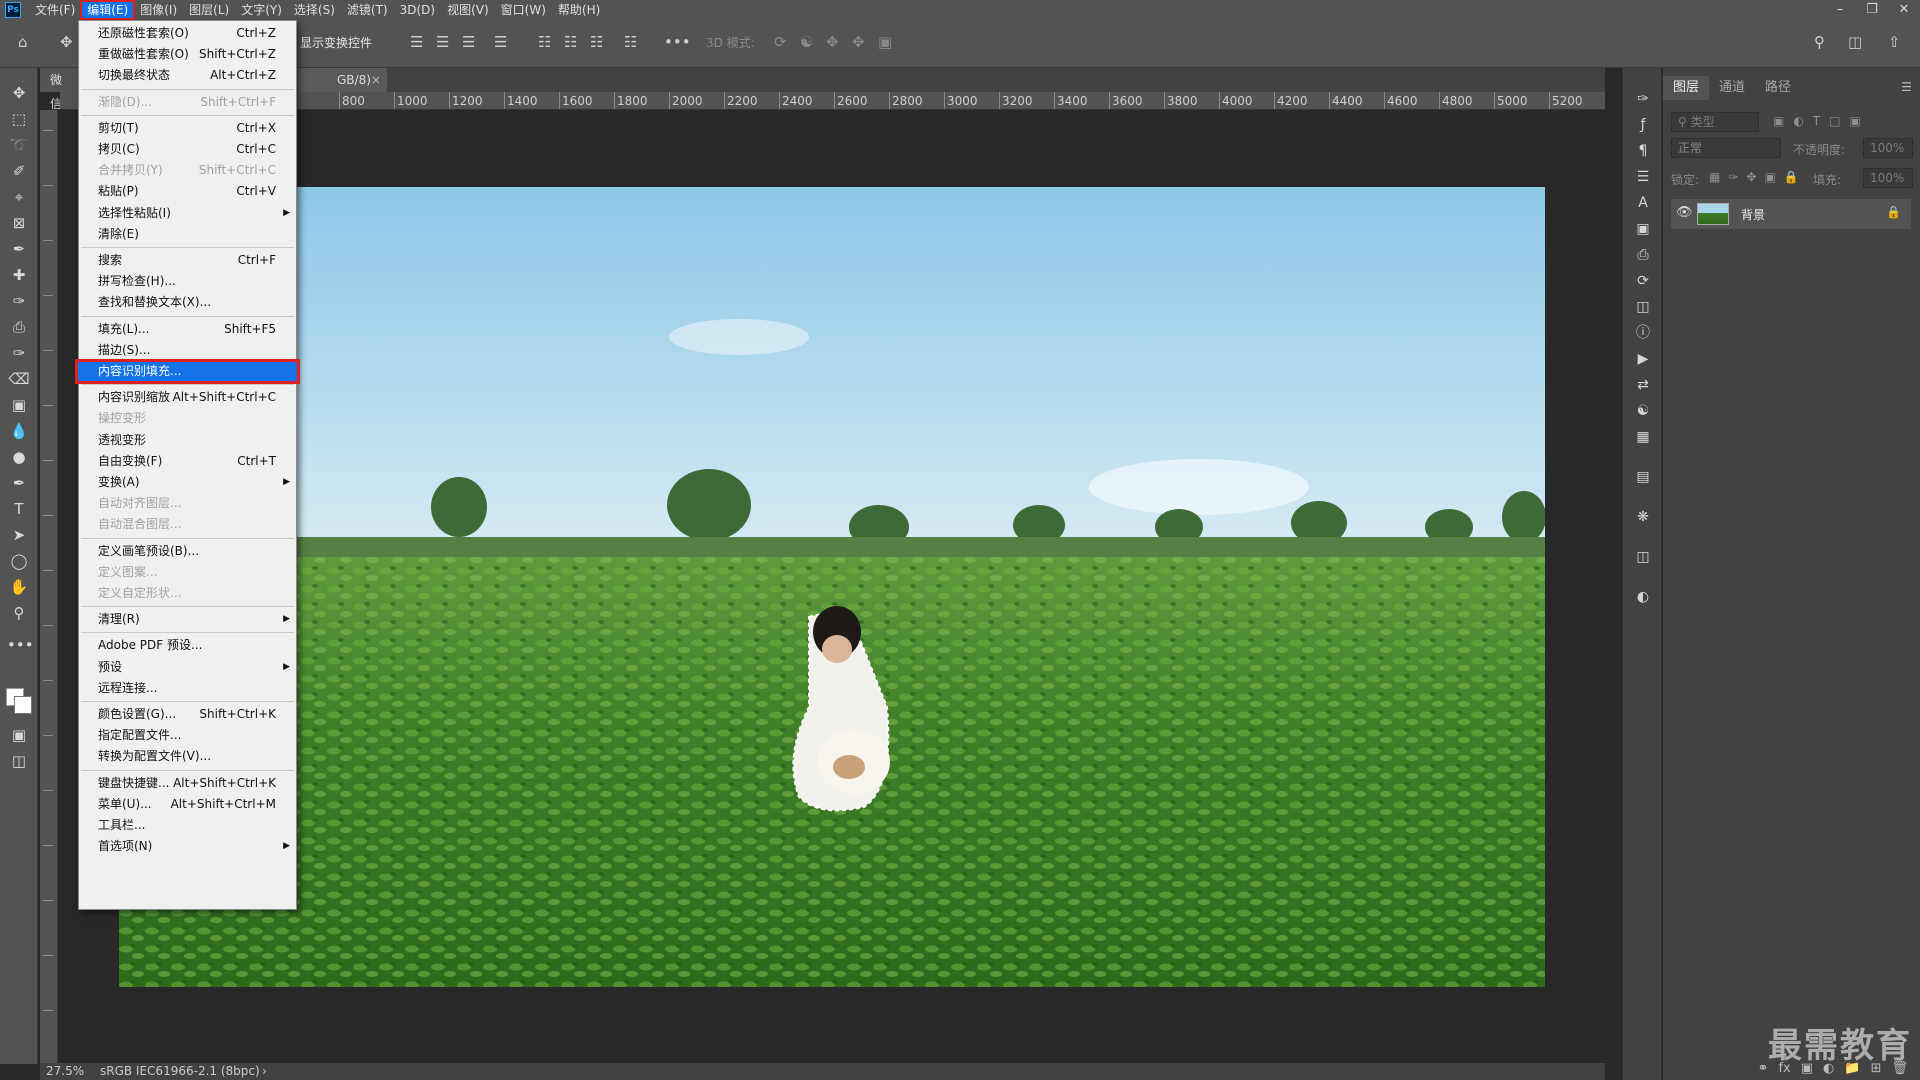 The height and width of the screenshot is (1080, 1920). What do you see at coordinates (261, 10) in the screenshot?
I see `menu-item-4: 文字(Y)` at bounding box center [261, 10].